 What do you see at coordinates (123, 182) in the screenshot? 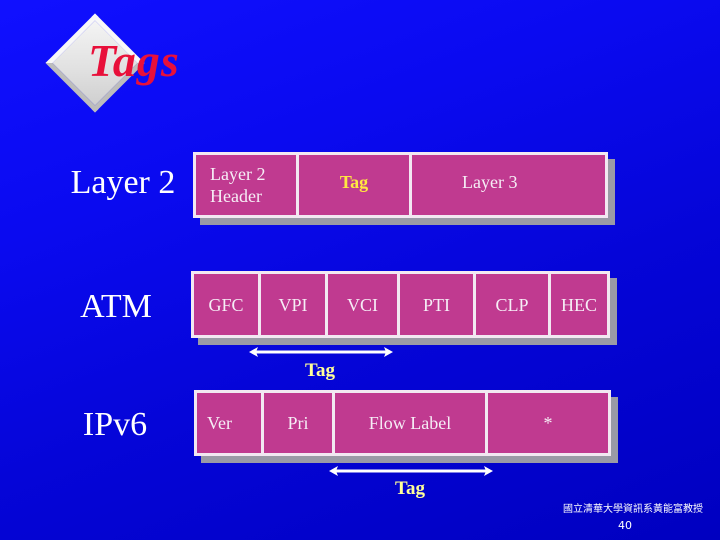
I see `row-label-layer2: Layer 2` at bounding box center [123, 182].